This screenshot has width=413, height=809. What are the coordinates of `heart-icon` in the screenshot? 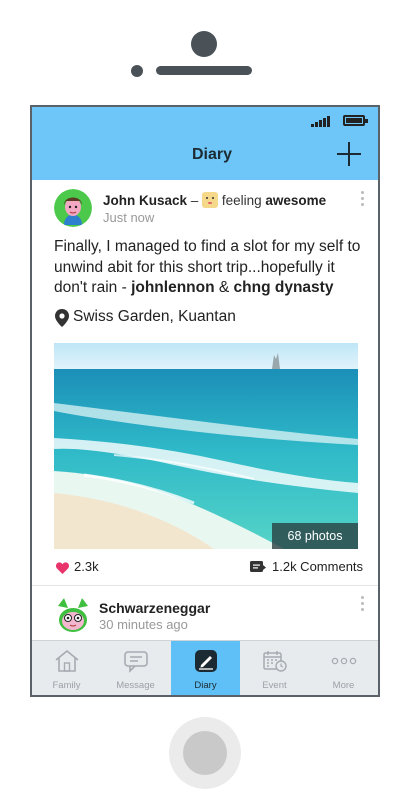 It's located at (62, 568).